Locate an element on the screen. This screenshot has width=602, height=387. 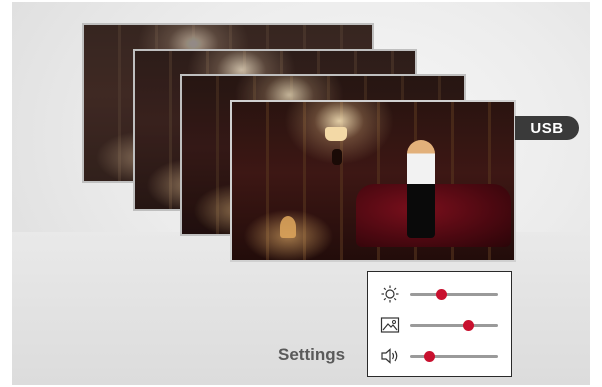
usb-source-tag: USB is located at coordinates (547, 128).